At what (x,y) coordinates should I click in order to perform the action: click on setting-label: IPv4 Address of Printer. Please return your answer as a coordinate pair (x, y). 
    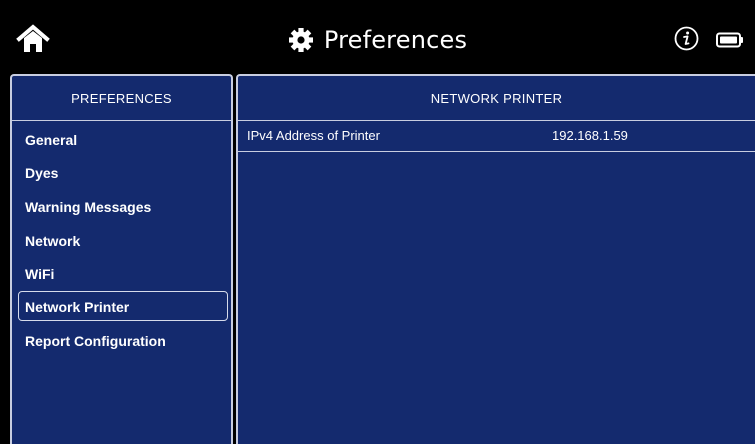
    Looking at the image, I should click on (313, 135).